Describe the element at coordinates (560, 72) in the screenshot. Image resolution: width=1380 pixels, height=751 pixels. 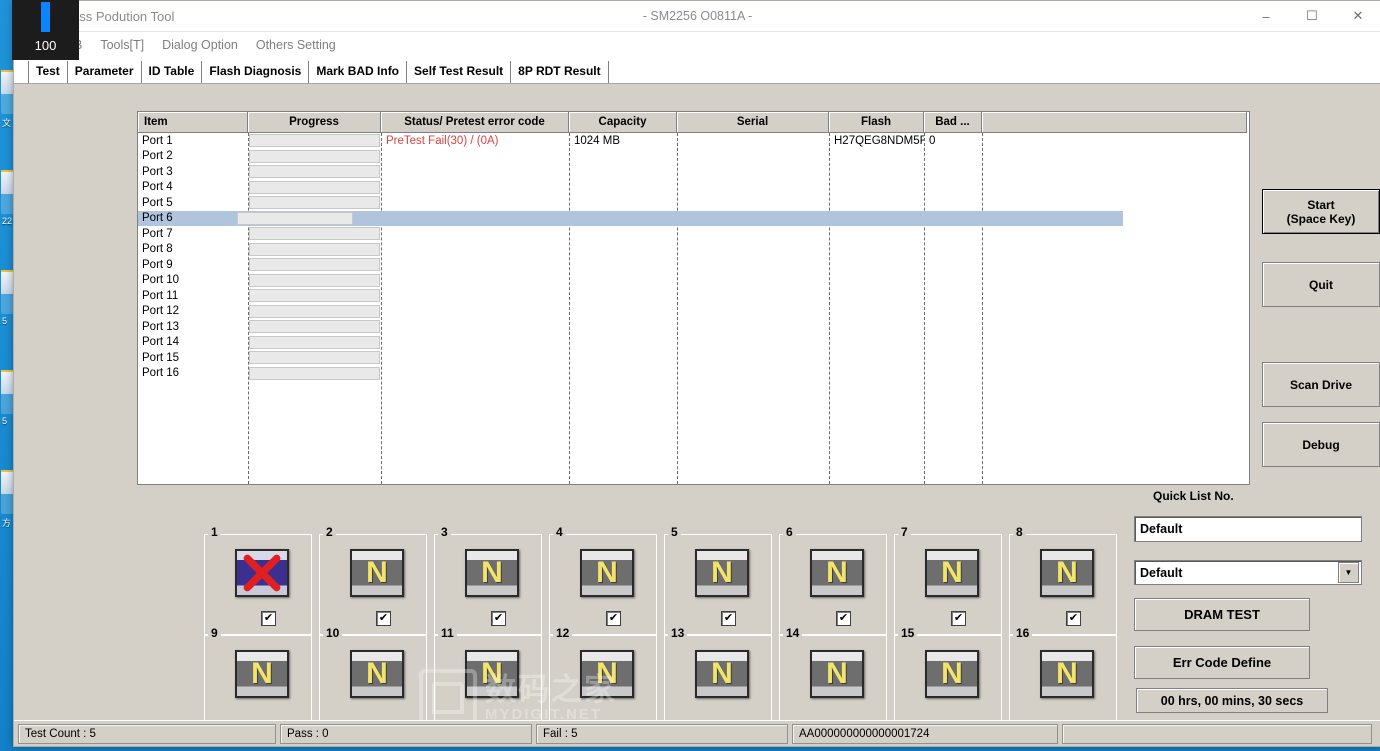
I see `tab-8p-rdt-result: 8P RDT Result` at that location.